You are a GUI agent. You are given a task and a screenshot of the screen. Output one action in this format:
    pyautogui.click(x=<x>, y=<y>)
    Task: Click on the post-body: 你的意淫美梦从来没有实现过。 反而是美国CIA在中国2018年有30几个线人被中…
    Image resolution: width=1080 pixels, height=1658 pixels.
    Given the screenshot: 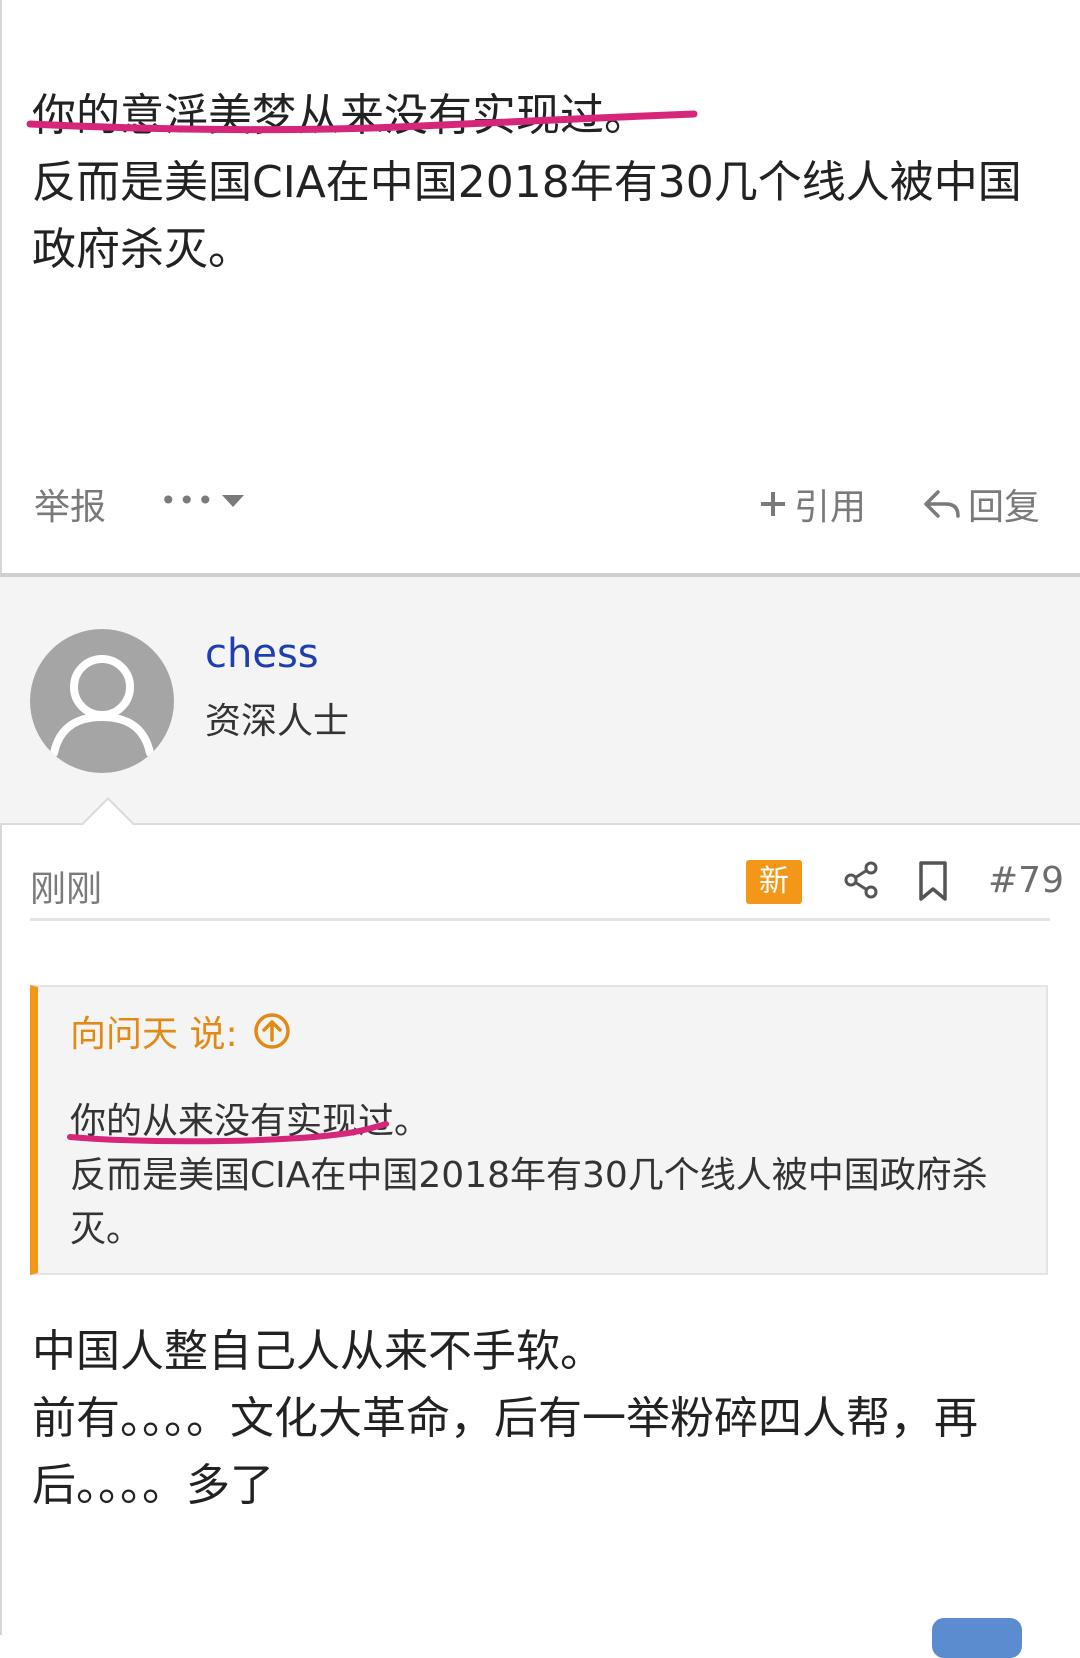 What is the action you would take?
    pyautogui.click(x=537, y=182)
    